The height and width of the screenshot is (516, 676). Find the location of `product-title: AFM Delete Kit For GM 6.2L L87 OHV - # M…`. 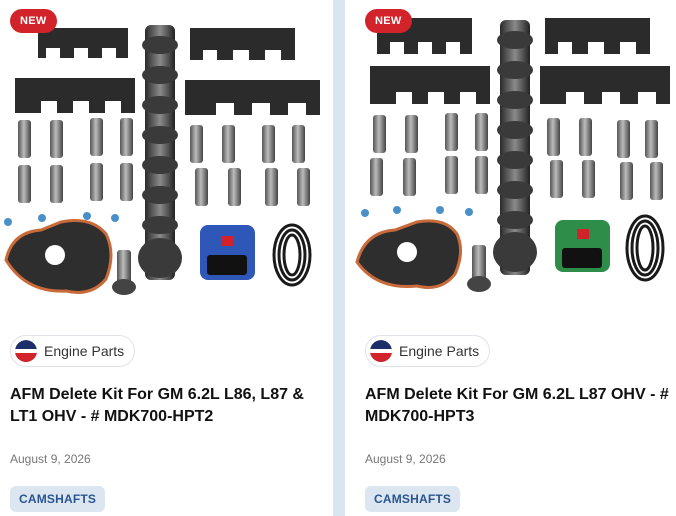

product-title: AFM Delete Kit For GM 6.2L L87 OHV - # M… is located at coordinates (517, 406).